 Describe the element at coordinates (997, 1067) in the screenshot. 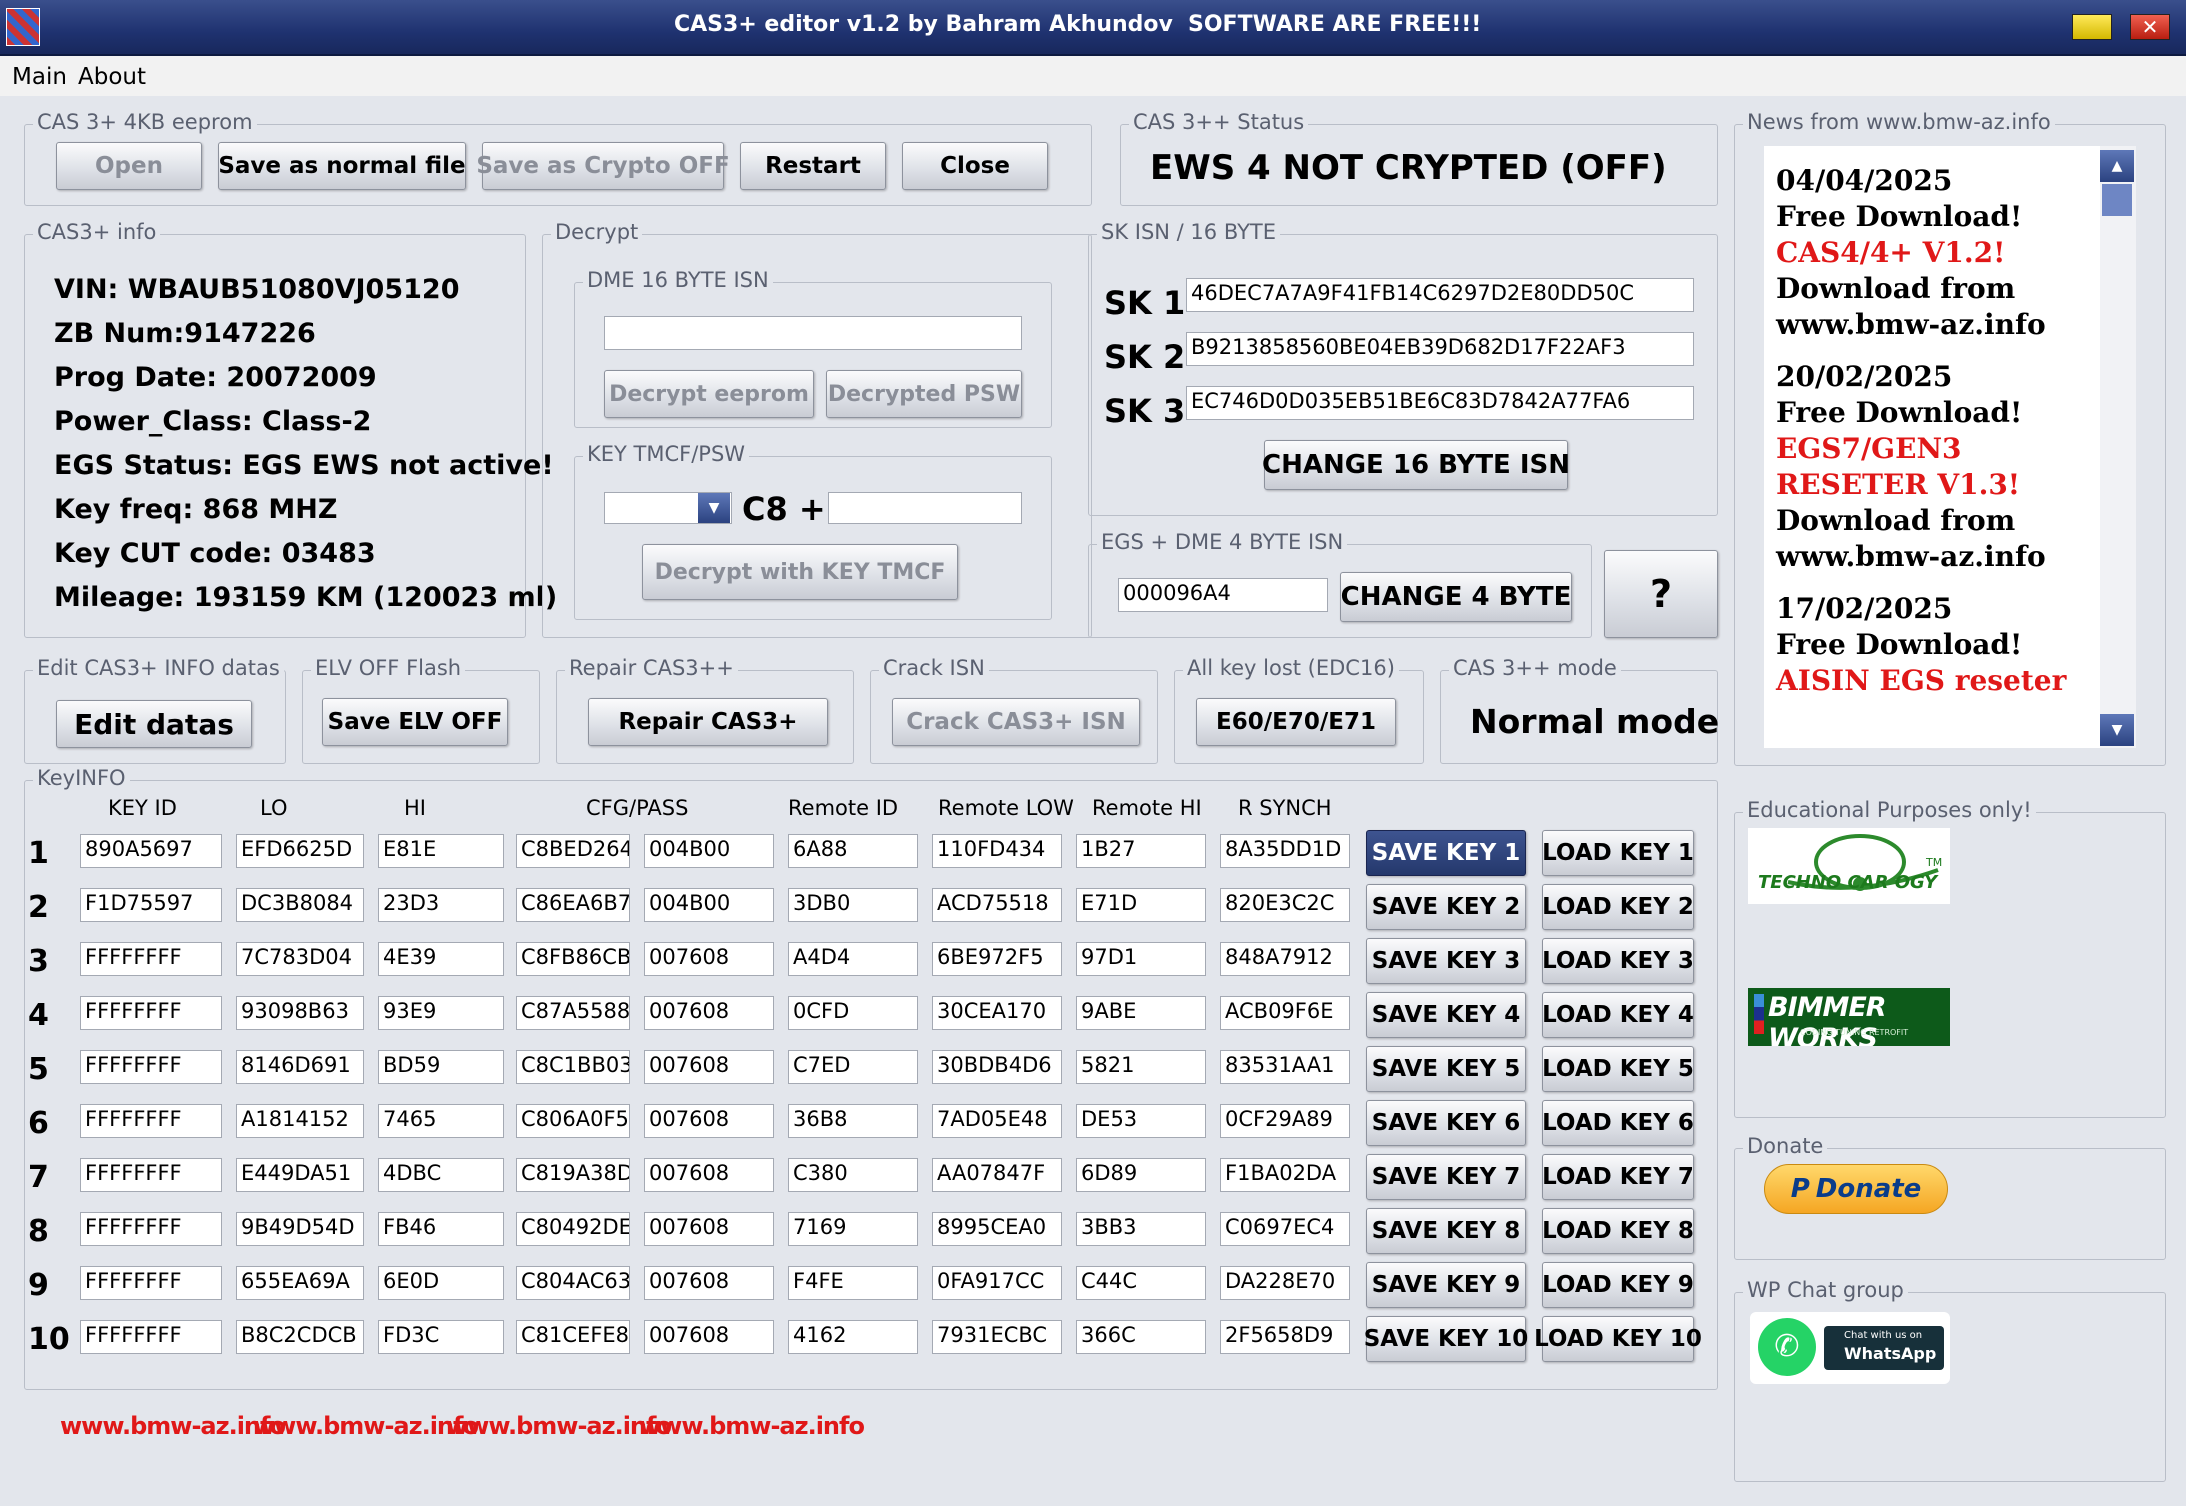

I see `key-remote-low-input: 30BDB4D6` at that location.